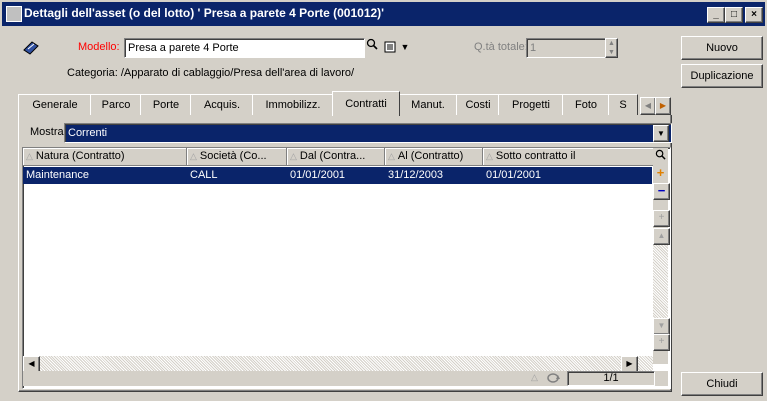 The width and height of the screenshot is (767, 401). I want to click on asset-icon, so click(31, 48).